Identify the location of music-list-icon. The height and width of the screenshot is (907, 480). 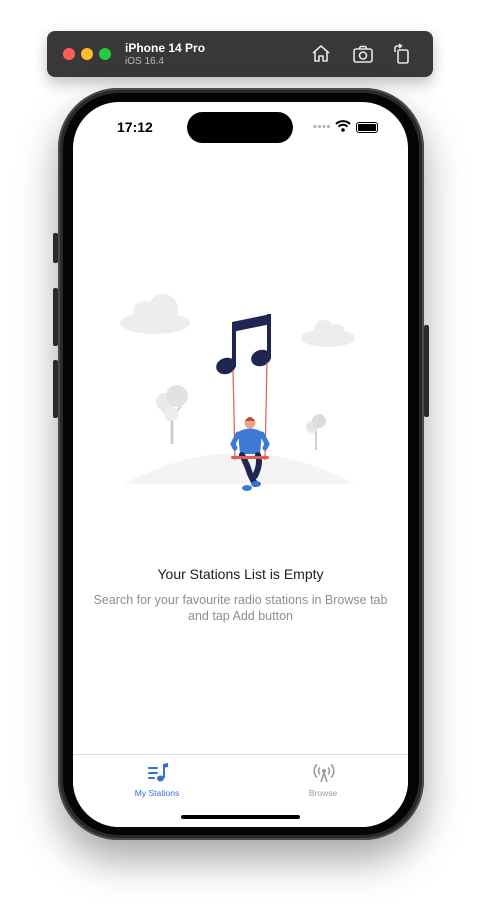
(158, 772).